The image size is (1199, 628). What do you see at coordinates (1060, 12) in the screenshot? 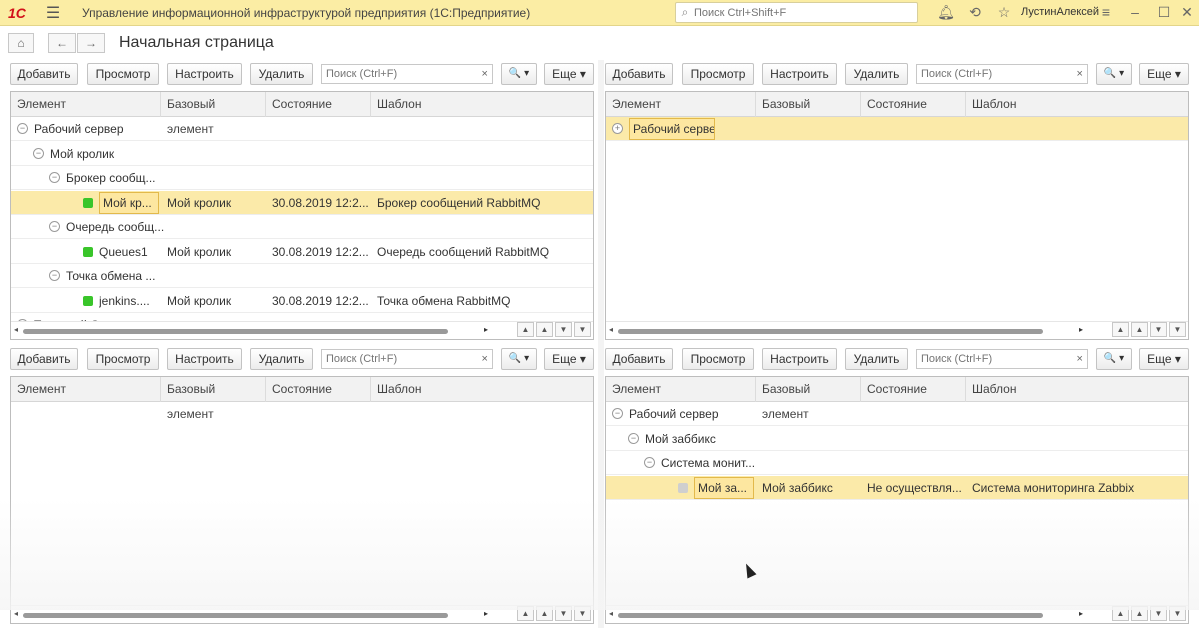
I see `user-name: ЛустинАлексей` at bounding box center [1060, 12].